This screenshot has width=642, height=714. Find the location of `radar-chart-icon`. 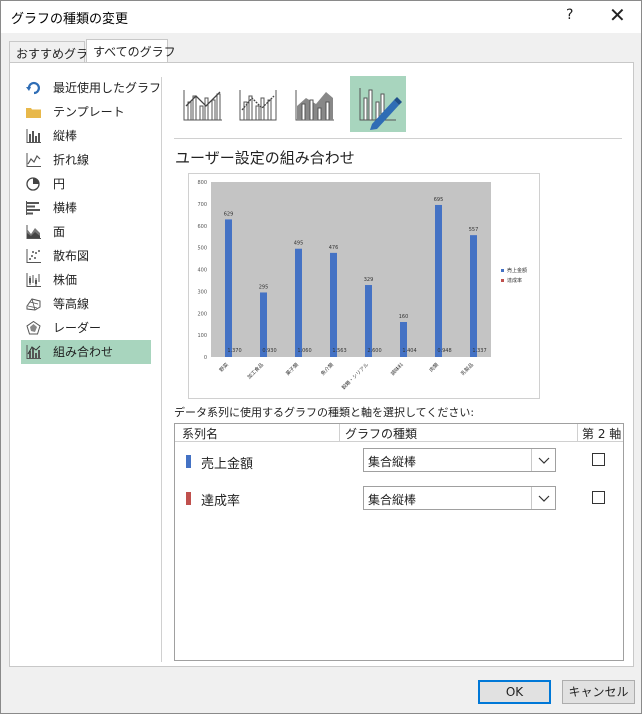

radar-chart-icon is located at coordinates (33, 328).